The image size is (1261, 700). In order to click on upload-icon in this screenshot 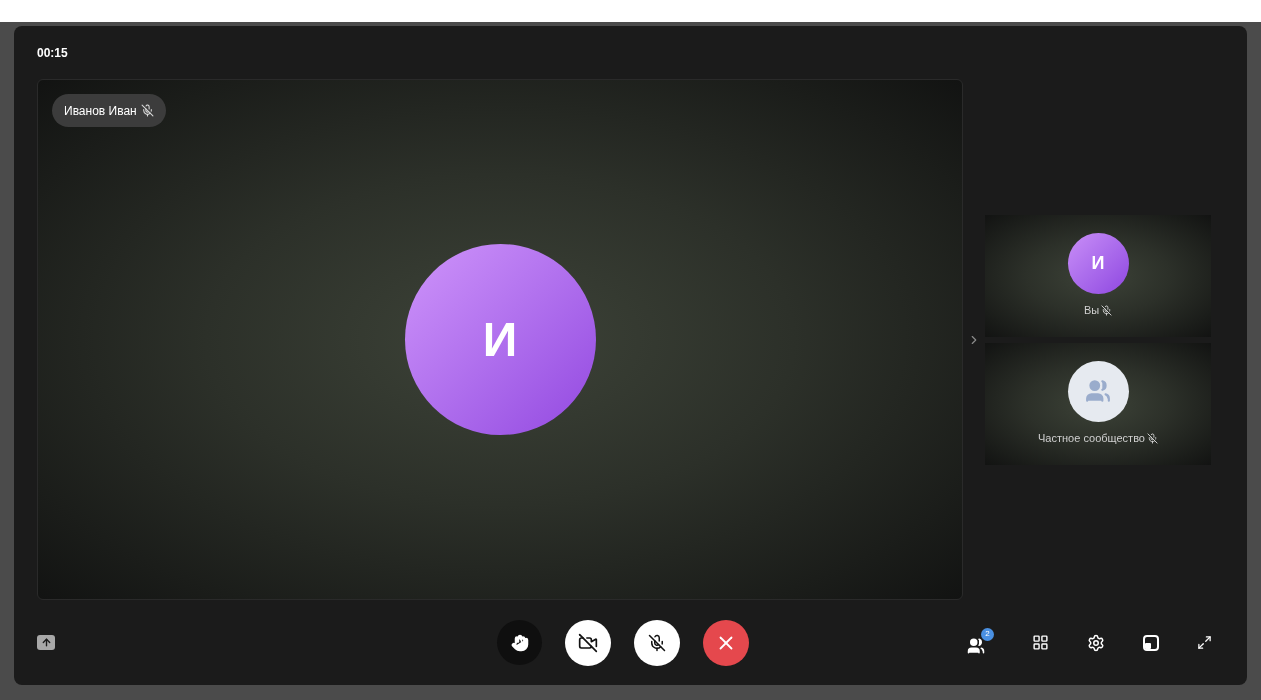, I will do `click(46, 642)`.